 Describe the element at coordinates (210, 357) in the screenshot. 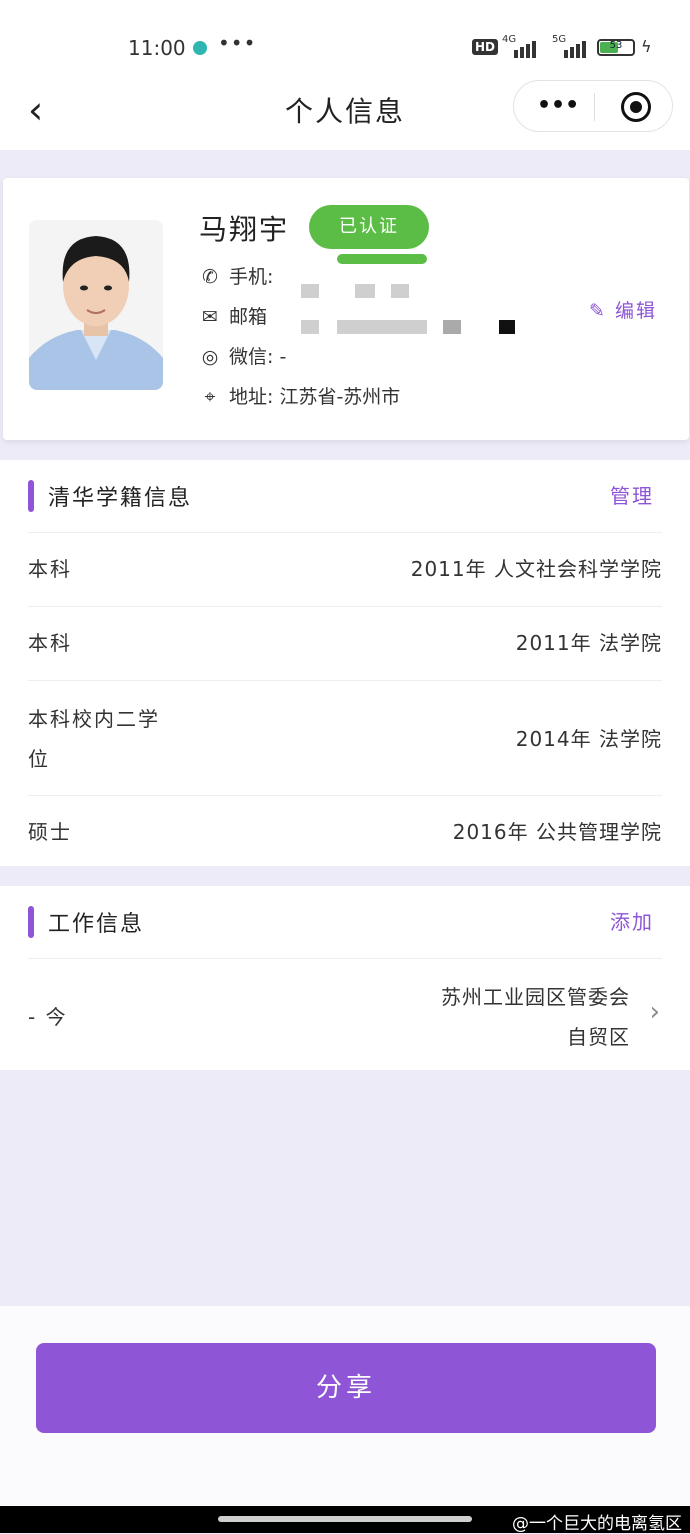

I see `wechat-icon: ◎` at that location.